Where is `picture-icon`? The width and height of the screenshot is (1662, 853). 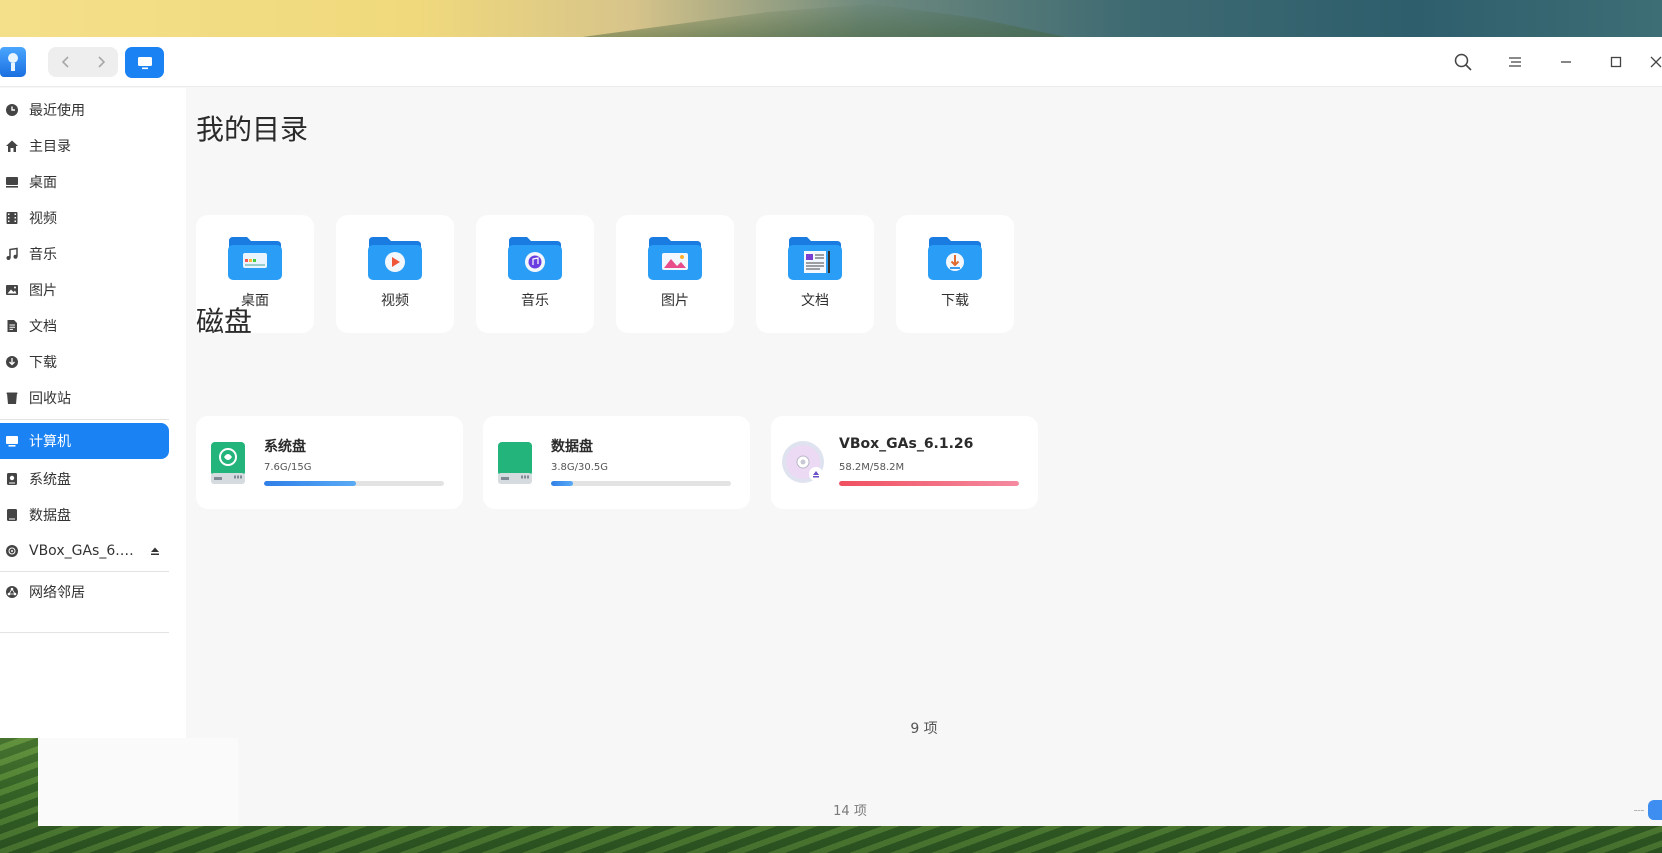 picture-icon is located at coordinates (12, 290).